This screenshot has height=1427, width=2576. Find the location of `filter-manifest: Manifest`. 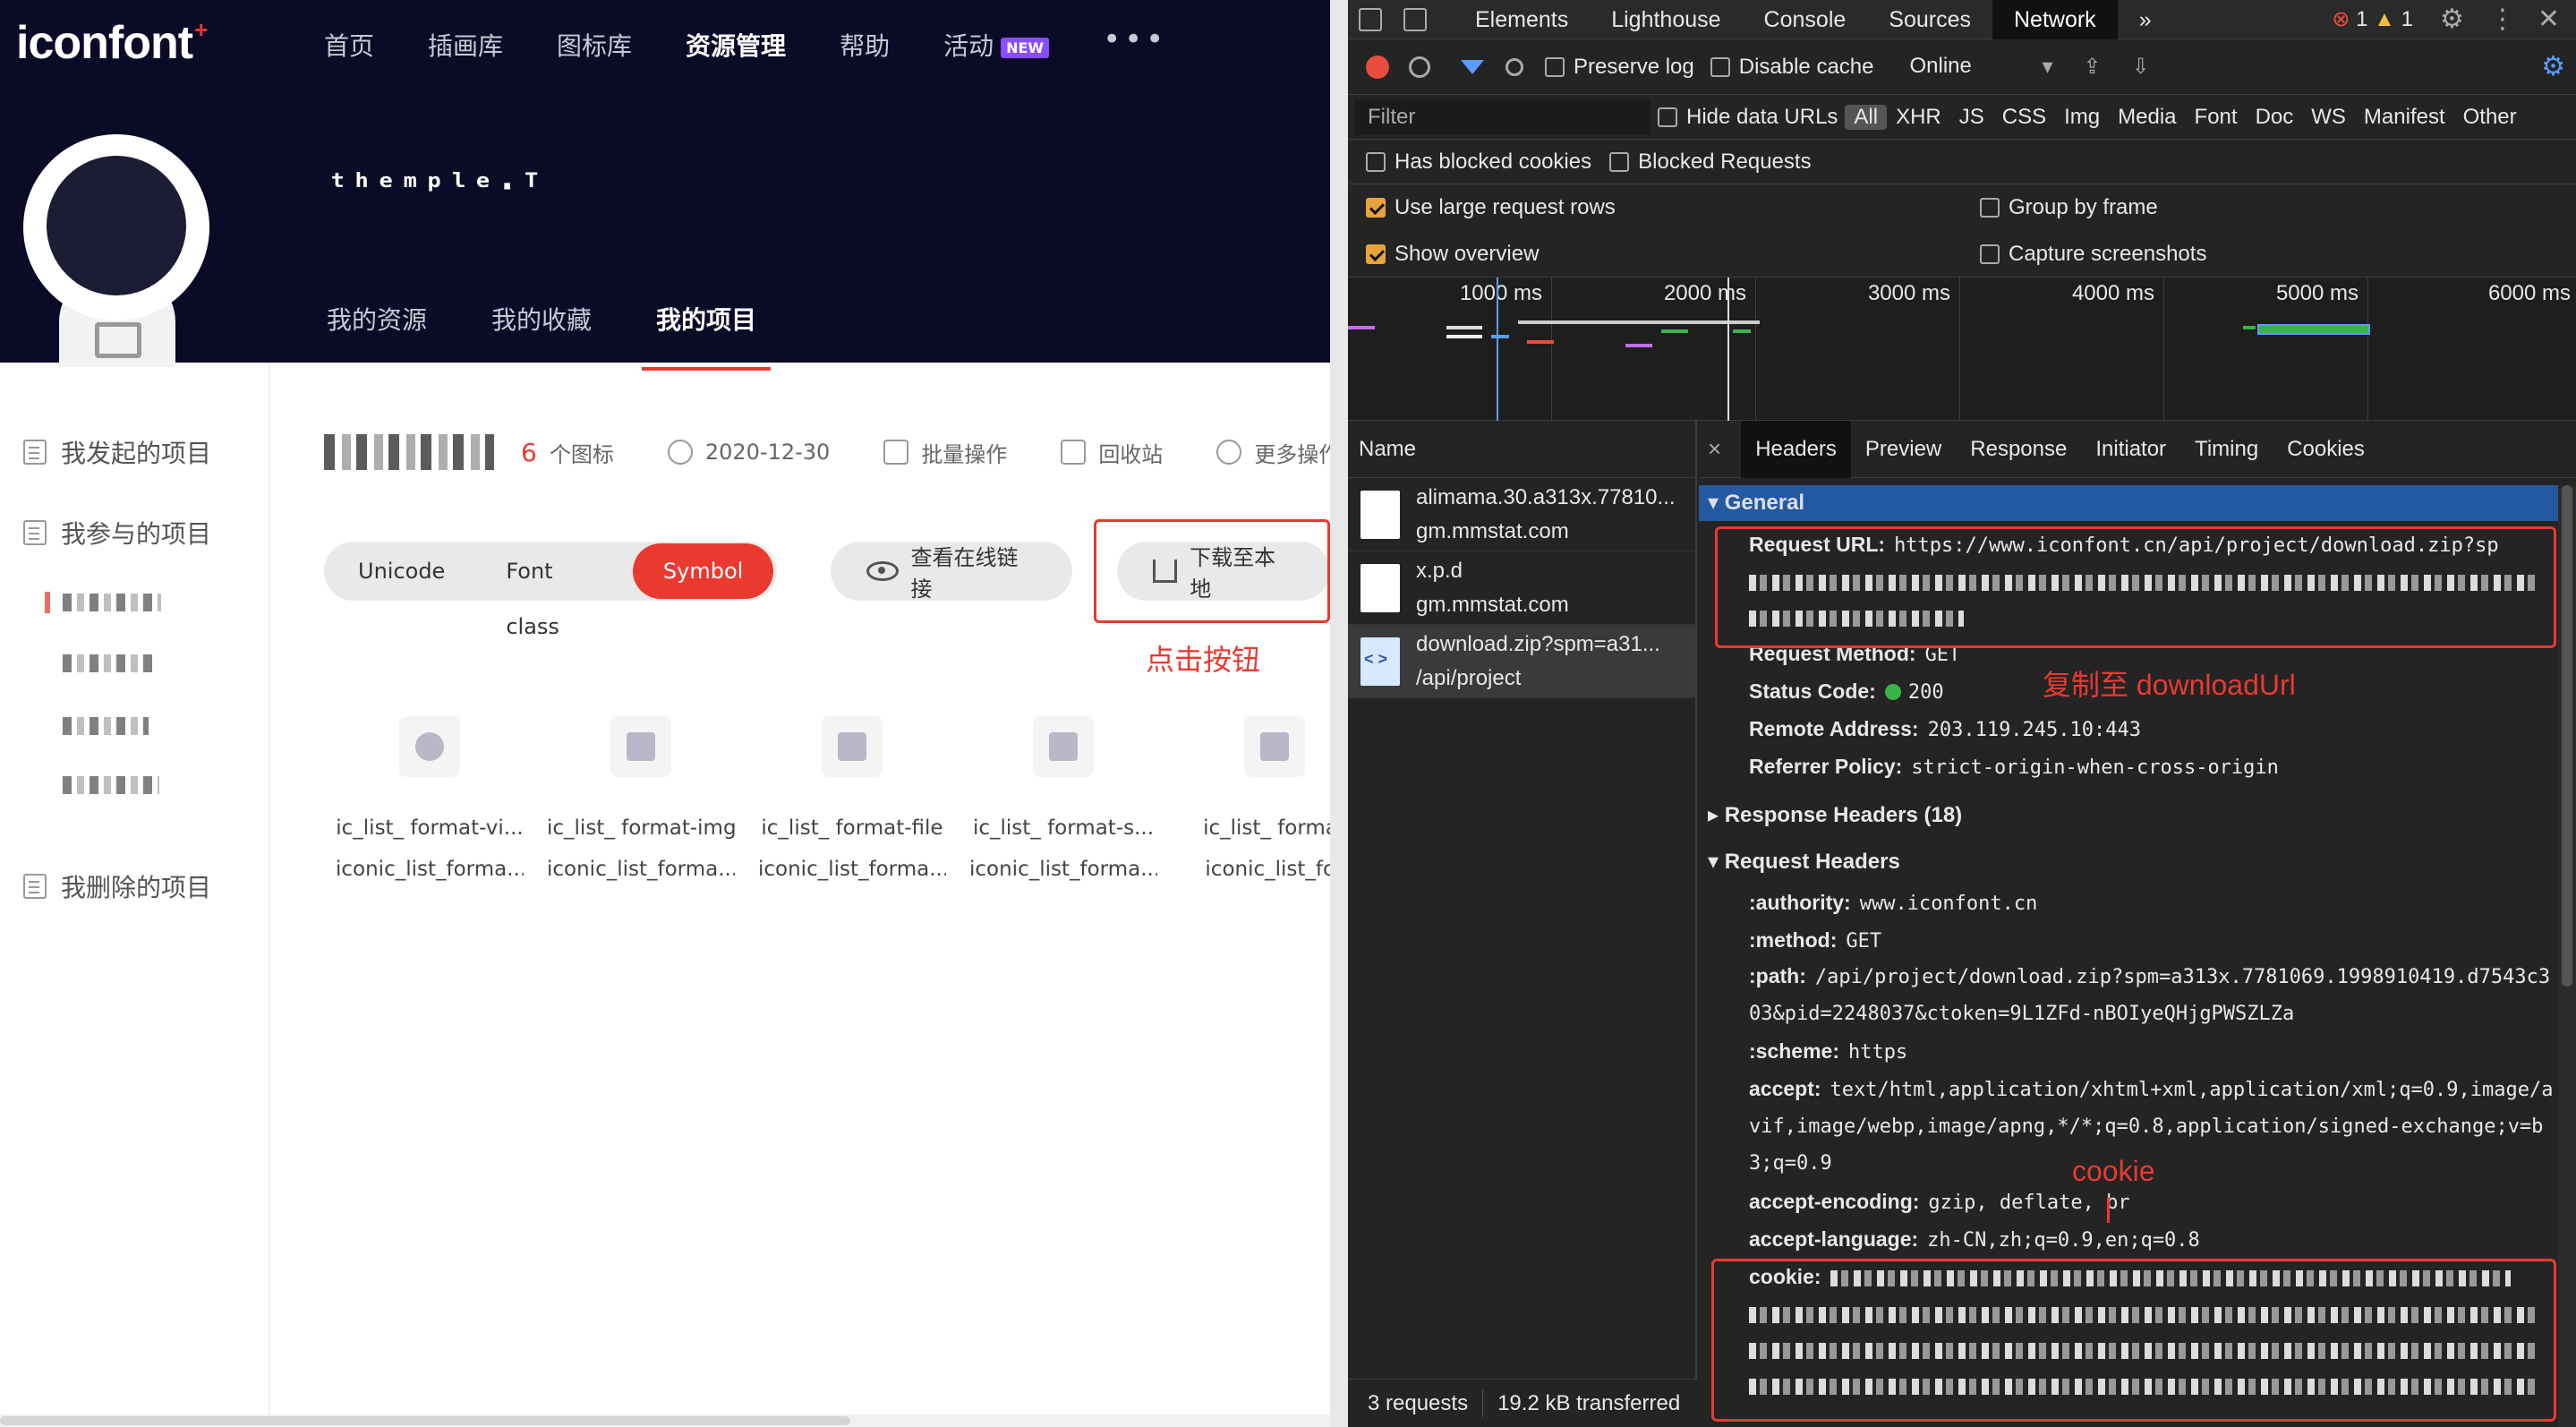

filter-manifest: Manifest is located at coordinates (2404, 118).